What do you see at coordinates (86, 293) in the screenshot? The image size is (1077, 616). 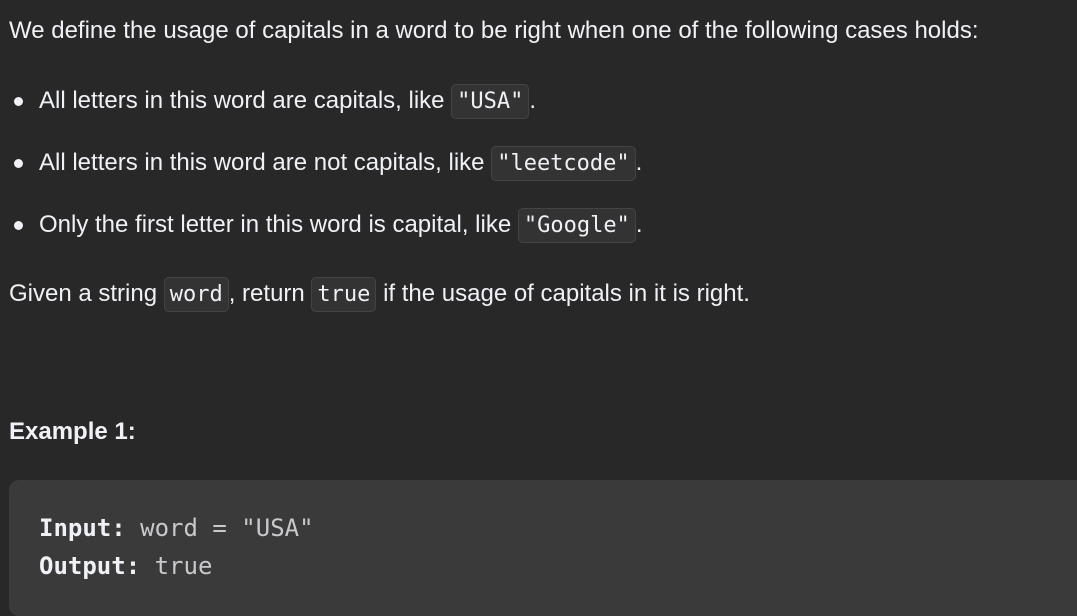 I see `given-text: Given a string` at bounding box center [86, 293].